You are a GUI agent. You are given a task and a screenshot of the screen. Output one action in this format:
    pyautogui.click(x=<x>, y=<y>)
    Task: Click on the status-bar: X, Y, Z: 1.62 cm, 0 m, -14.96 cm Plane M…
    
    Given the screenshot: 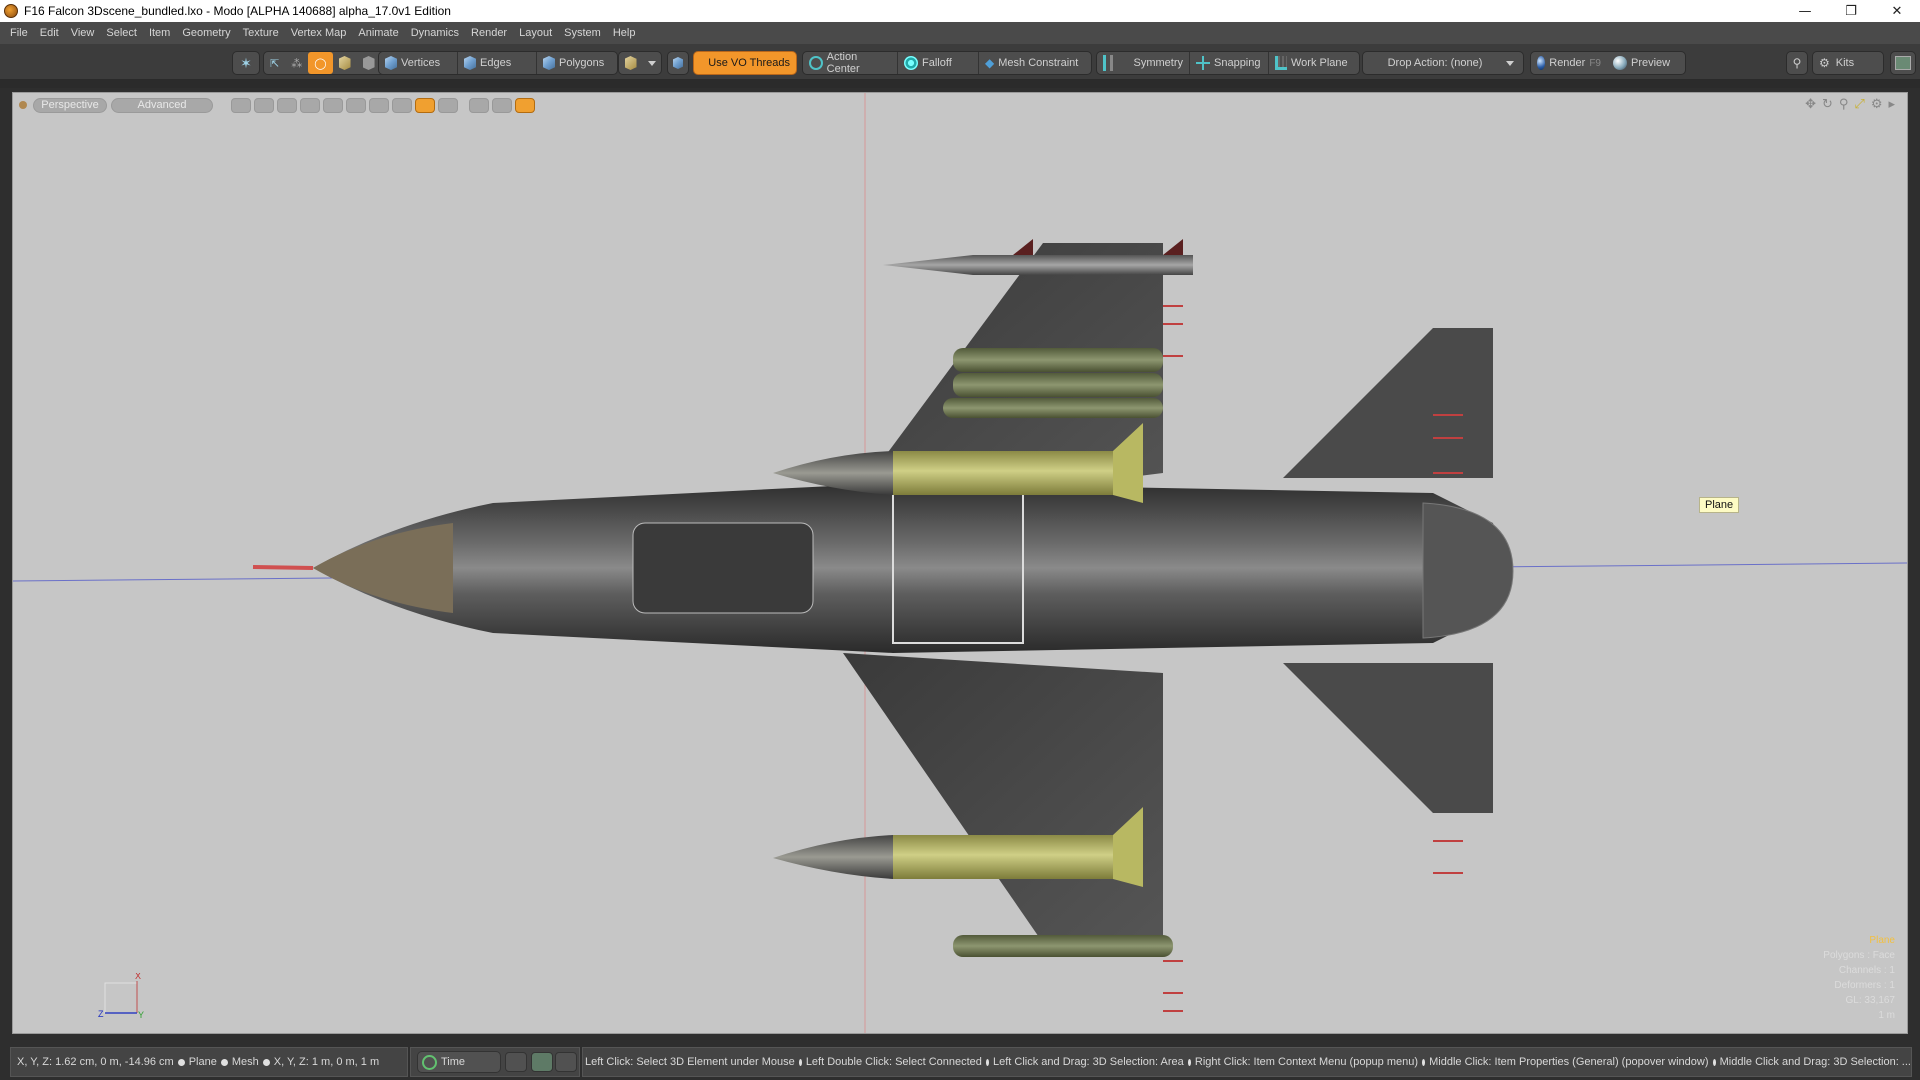 What is the action you would take?
    pyautogui.click(x=960, y=1063)
    